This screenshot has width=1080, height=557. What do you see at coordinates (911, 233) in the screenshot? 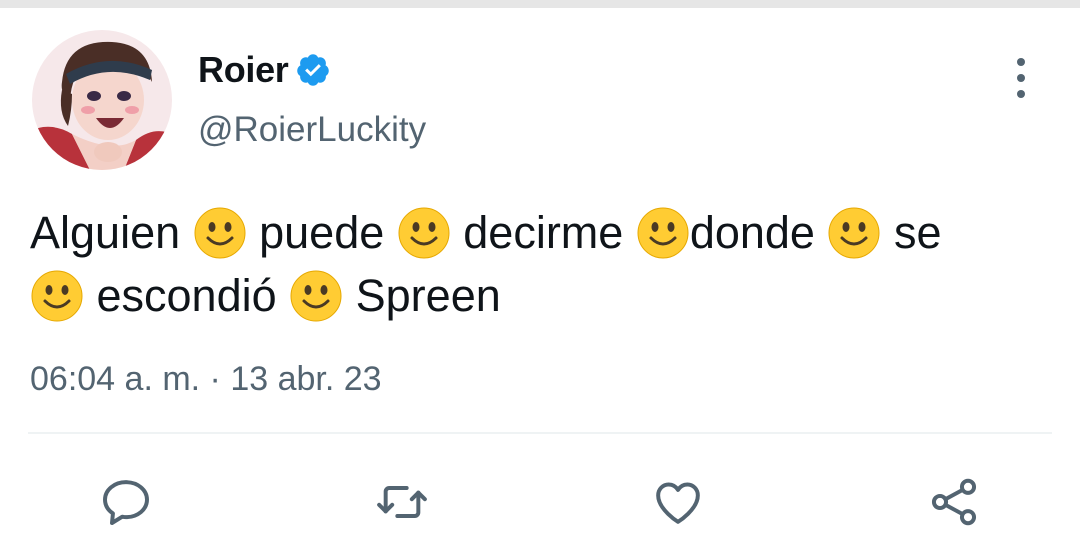
I see `tweet-text-segment: se` at bounding box center [911, 233].